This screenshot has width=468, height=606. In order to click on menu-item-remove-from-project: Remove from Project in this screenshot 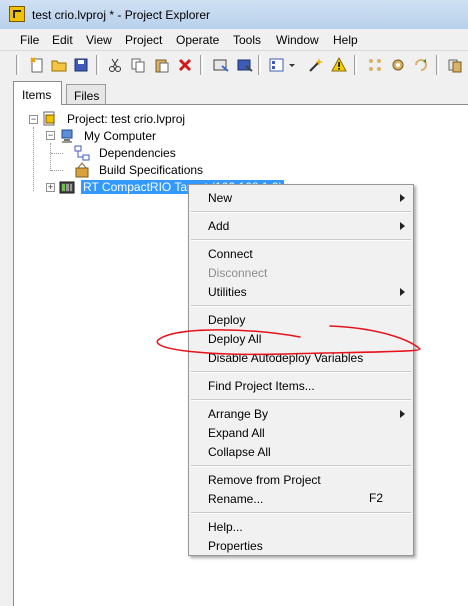, I will do `click(264, 480)`.